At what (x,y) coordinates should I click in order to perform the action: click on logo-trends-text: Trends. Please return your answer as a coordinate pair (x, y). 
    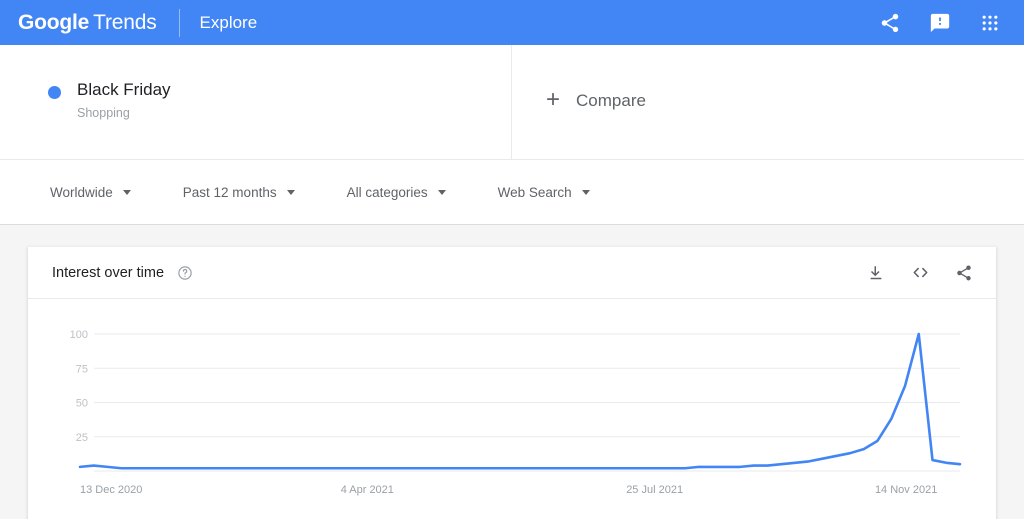
    Looking at the image, I should click on (125, 22).